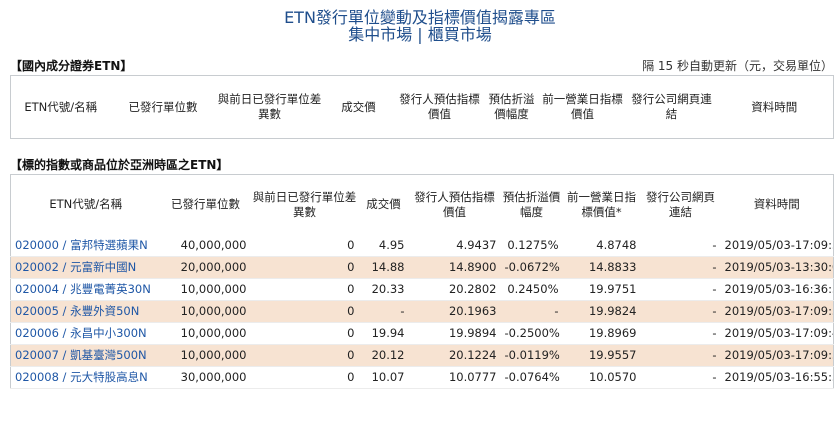 This screenshot has width=840, height=421. I want to click on etn-name-cell: 020000 / 富邦特選蘋果N, so click(85, 245).